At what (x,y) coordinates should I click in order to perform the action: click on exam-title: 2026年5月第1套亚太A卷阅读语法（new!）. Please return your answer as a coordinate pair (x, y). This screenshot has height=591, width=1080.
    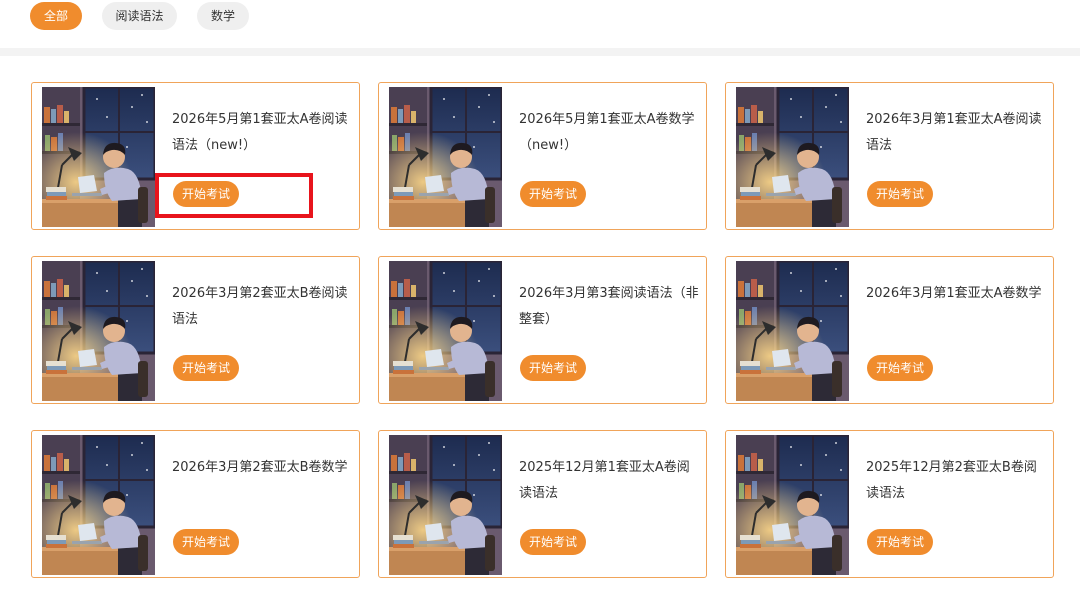
    Looking at the image, I should click on (260, 132).